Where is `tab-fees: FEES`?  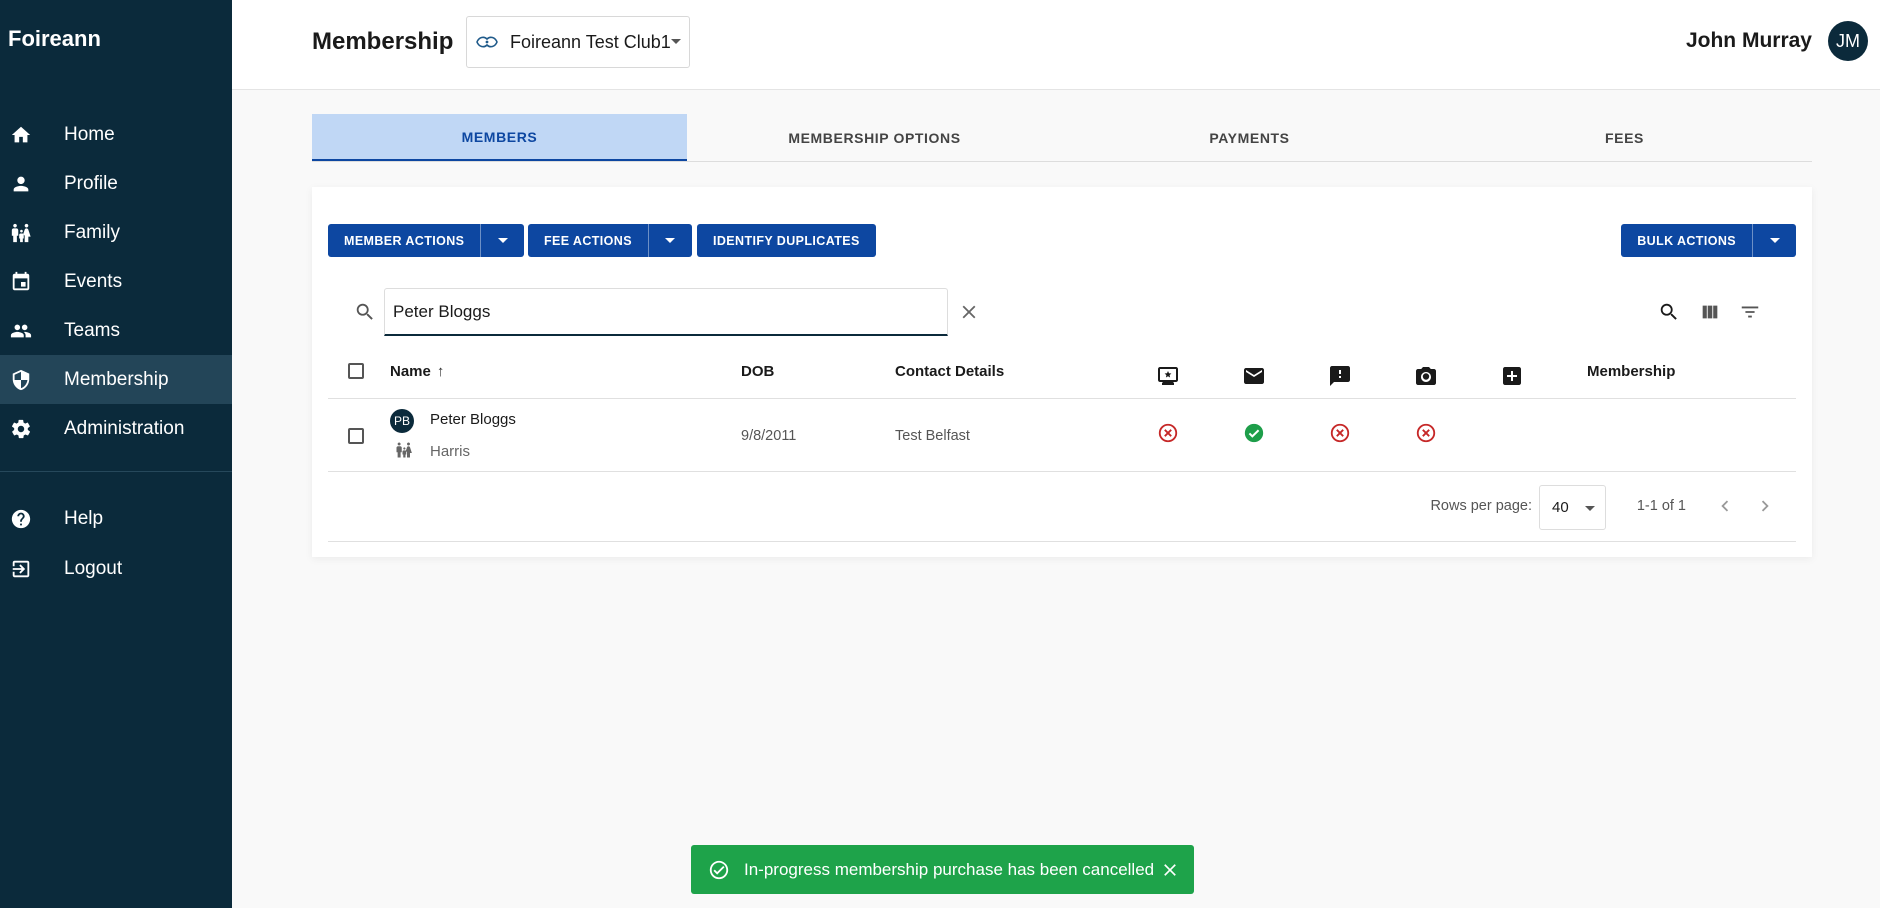 tab-fees: FEES is located at coordinates (1624, 137).